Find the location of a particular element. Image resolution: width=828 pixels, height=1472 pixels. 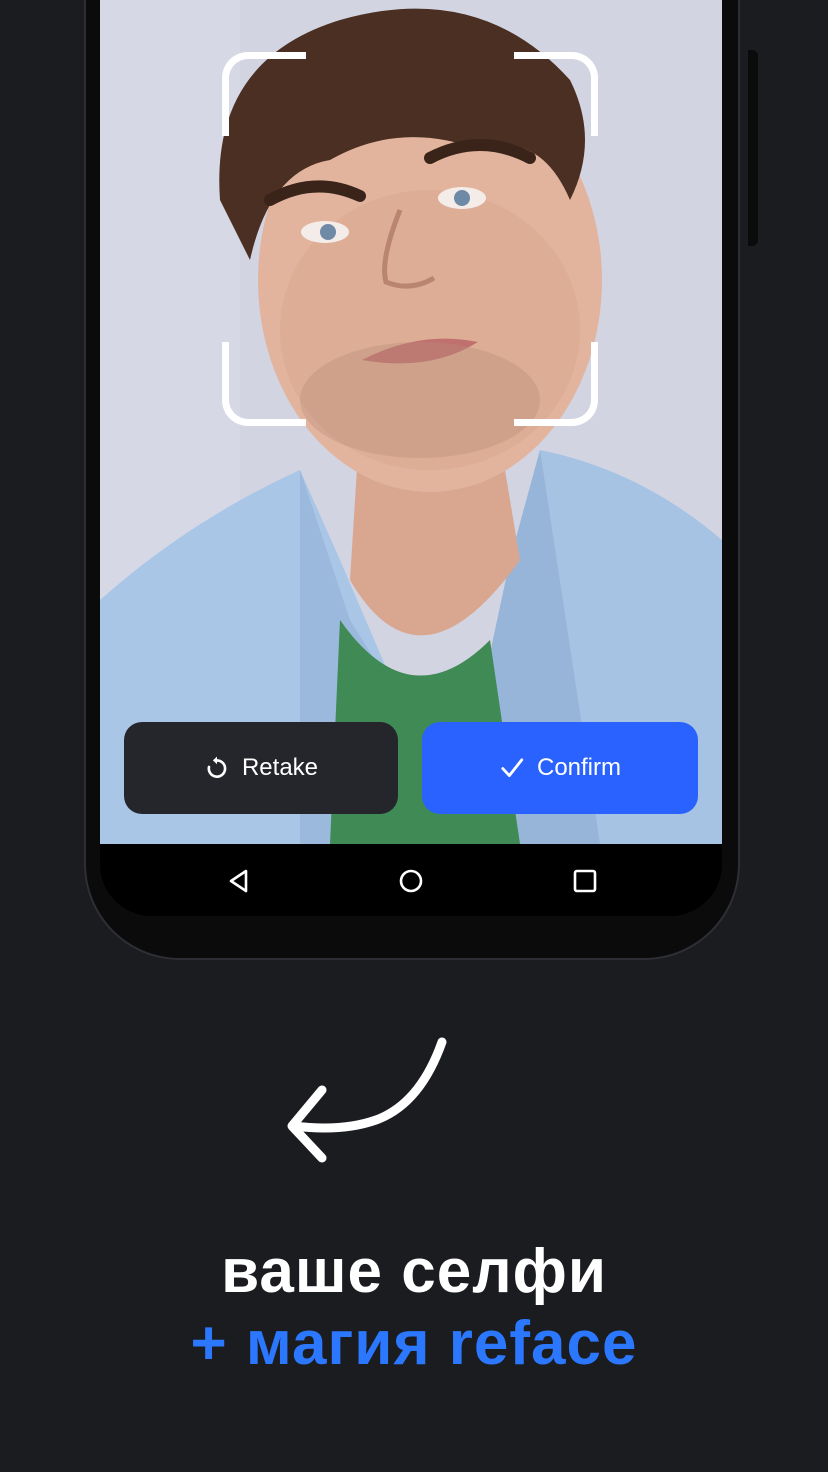

face-frame-corner-top-right is located at coordinates (556, 94).